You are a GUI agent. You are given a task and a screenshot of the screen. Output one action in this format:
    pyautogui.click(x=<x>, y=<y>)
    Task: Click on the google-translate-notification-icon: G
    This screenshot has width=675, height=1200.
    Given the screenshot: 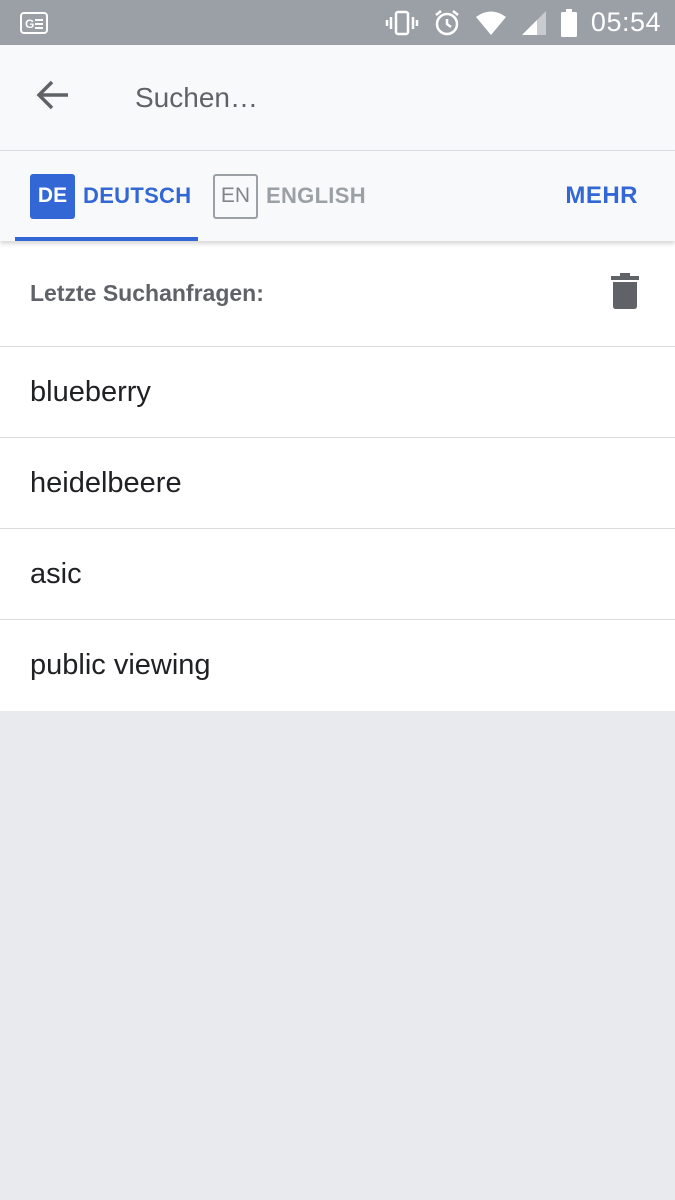 What is the action you would take?
    pyautogui.click(x=34, y=22)
    